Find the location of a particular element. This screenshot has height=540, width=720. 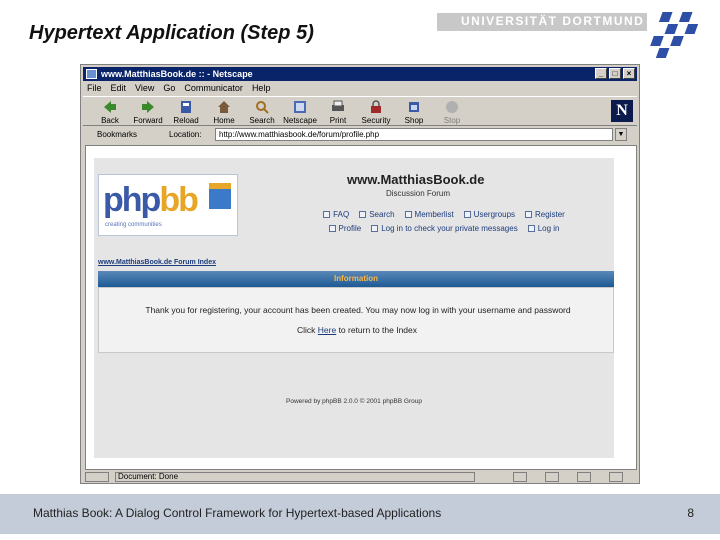

menu-communicator: Communicator is located at coordinates (213, 88).